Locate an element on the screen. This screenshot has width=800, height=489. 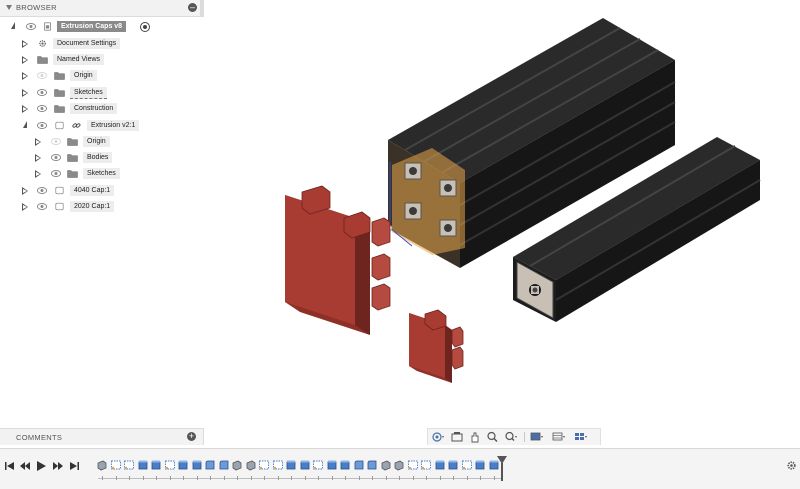
tree-row-sketches: Sketches is located at coordinates (101, 93).